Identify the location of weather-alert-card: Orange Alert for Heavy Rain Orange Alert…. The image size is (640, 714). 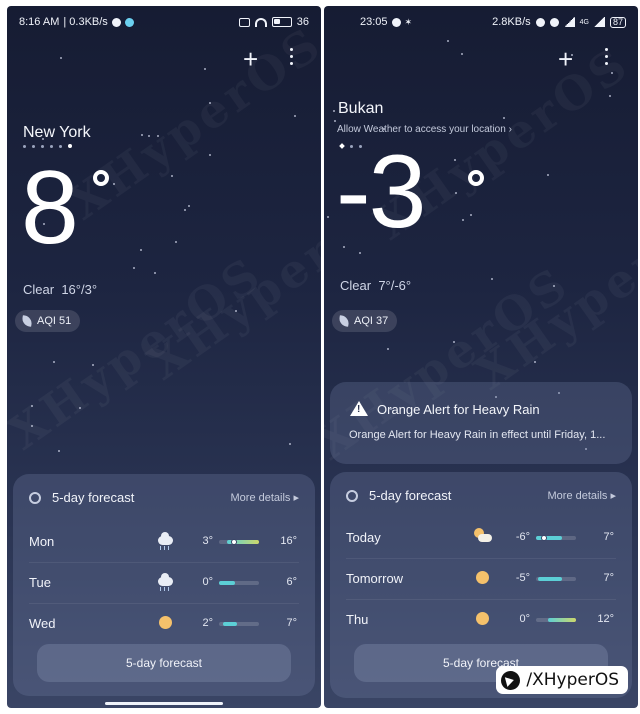
(481, 423).